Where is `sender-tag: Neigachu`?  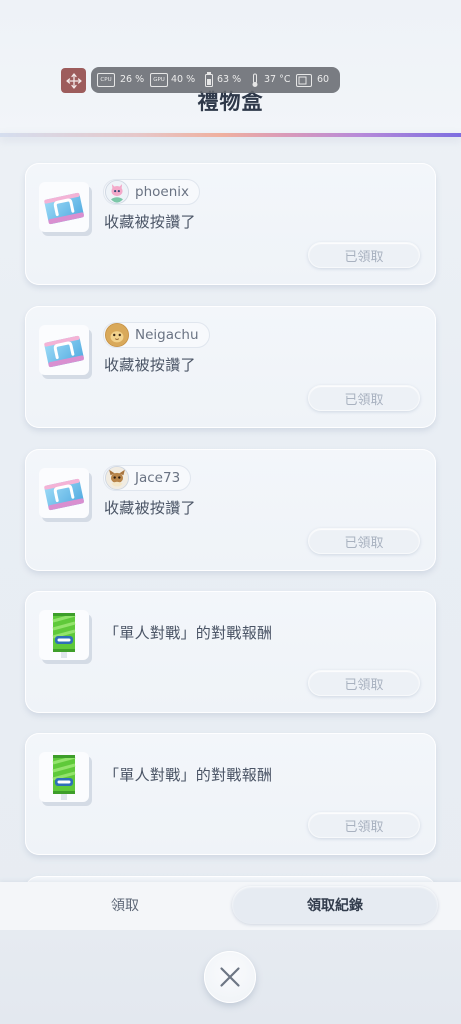
sender-tag: Neigachu is located at coordinates (156, 335).